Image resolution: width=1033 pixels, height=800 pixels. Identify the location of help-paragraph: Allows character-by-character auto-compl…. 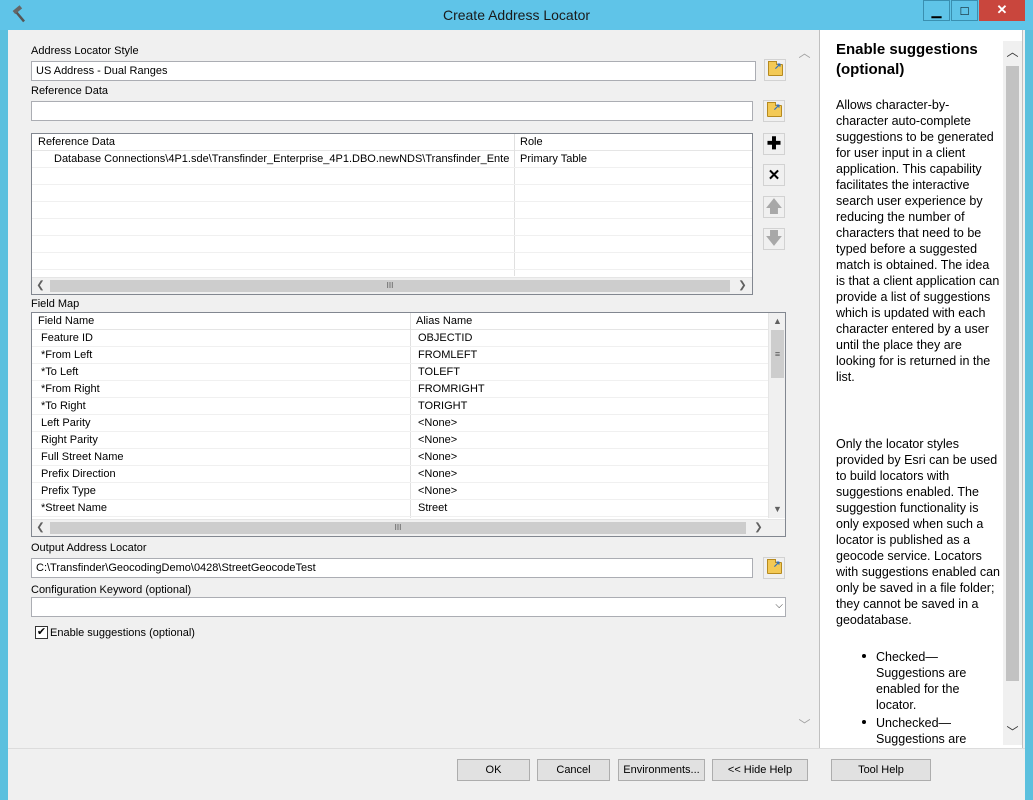
(918, 241).